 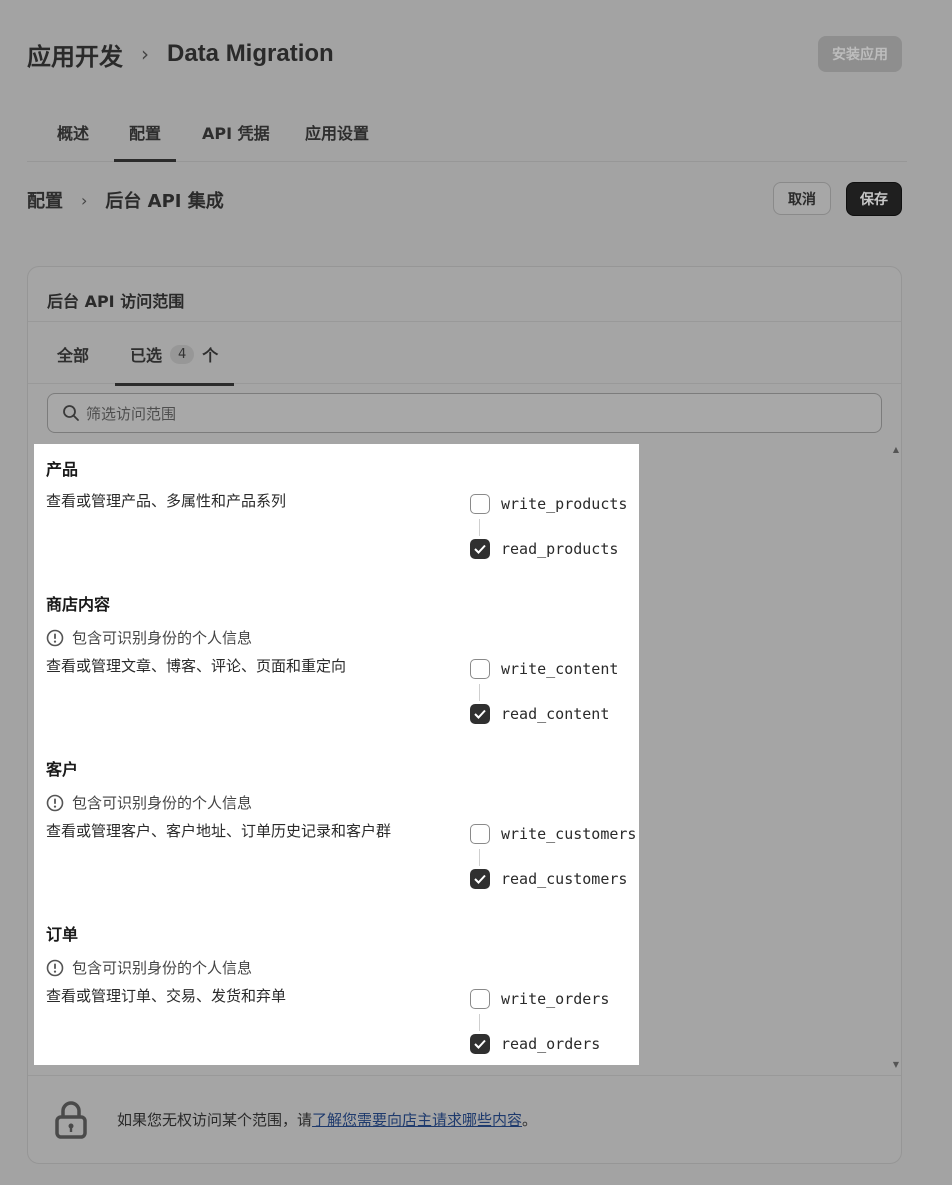 I want to click on scope-option-read-content: read_content, so click(x=539, y=714).